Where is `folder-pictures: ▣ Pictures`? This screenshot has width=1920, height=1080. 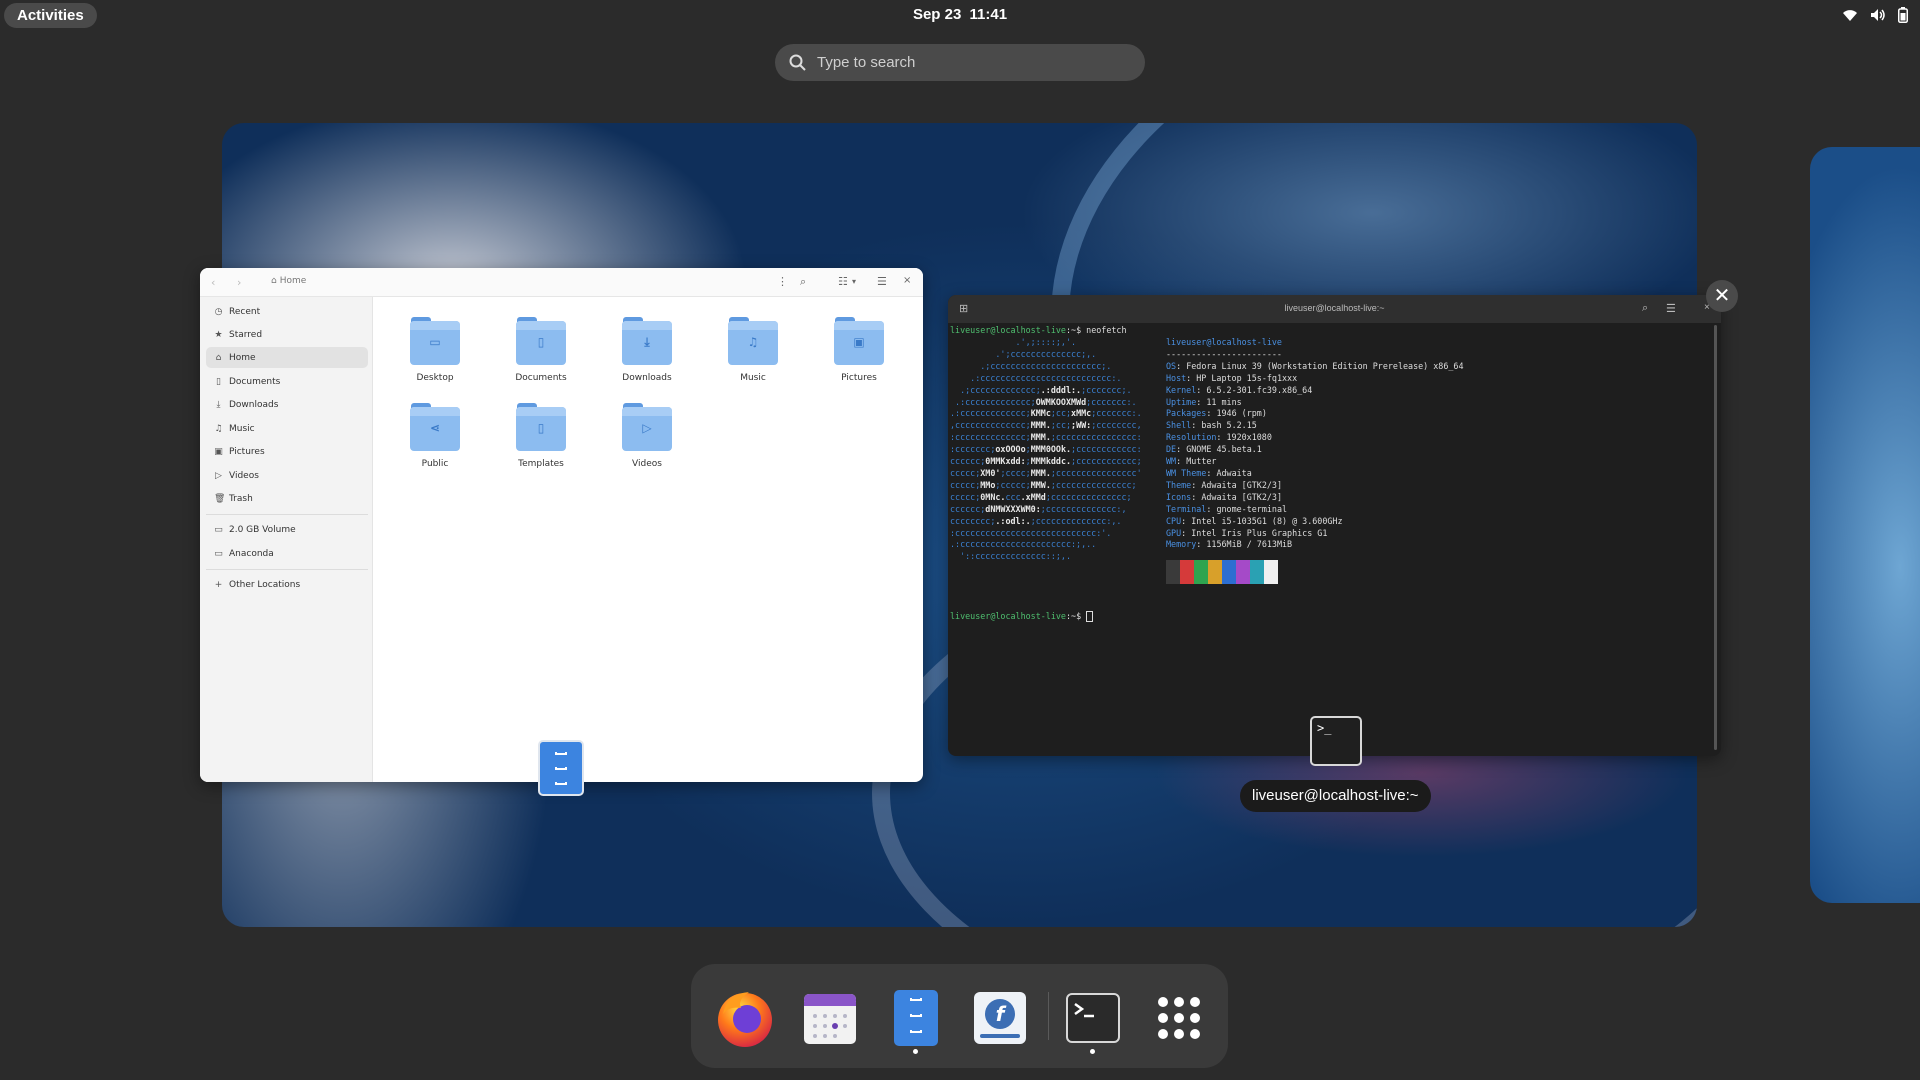
folder-pictures: ▣ Pictures is located at coordinates (859, 349).